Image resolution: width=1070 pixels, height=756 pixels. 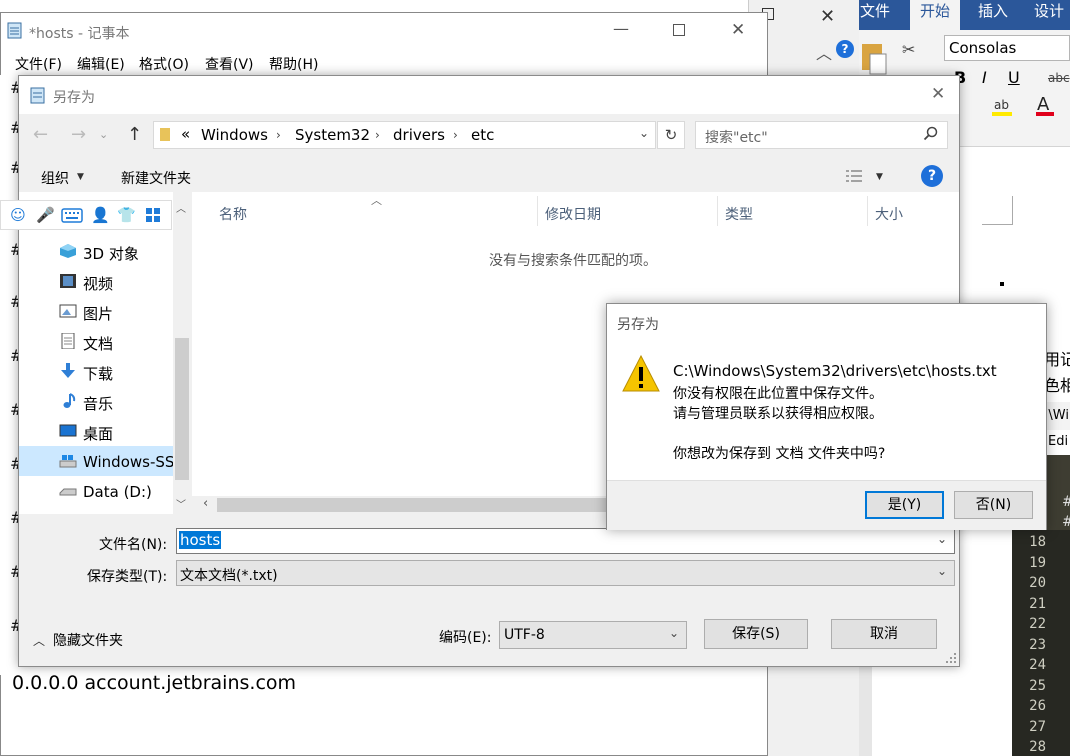 I want to click on new-folder-button: 新建文件夹, so click(x=156, y=178).